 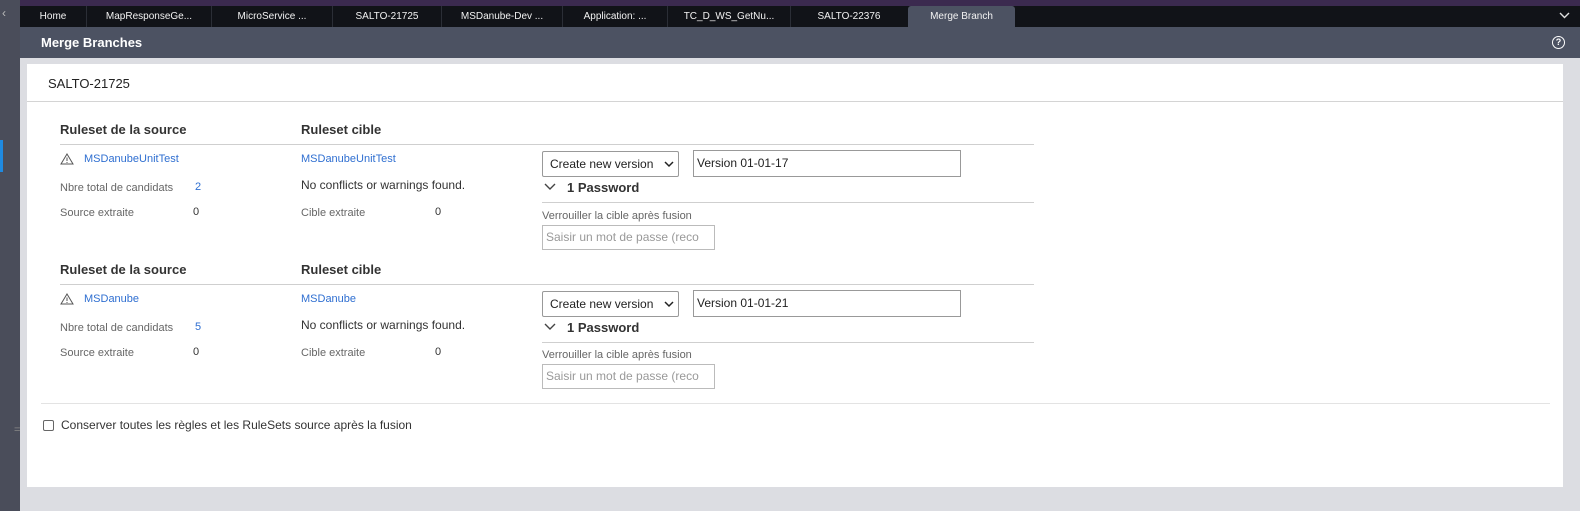 What do you see at coordinates (131, 159) in the screenshot?
I see `source-ruleset-link: MSDanubeUnitTest` at bounding box center [131, 159].